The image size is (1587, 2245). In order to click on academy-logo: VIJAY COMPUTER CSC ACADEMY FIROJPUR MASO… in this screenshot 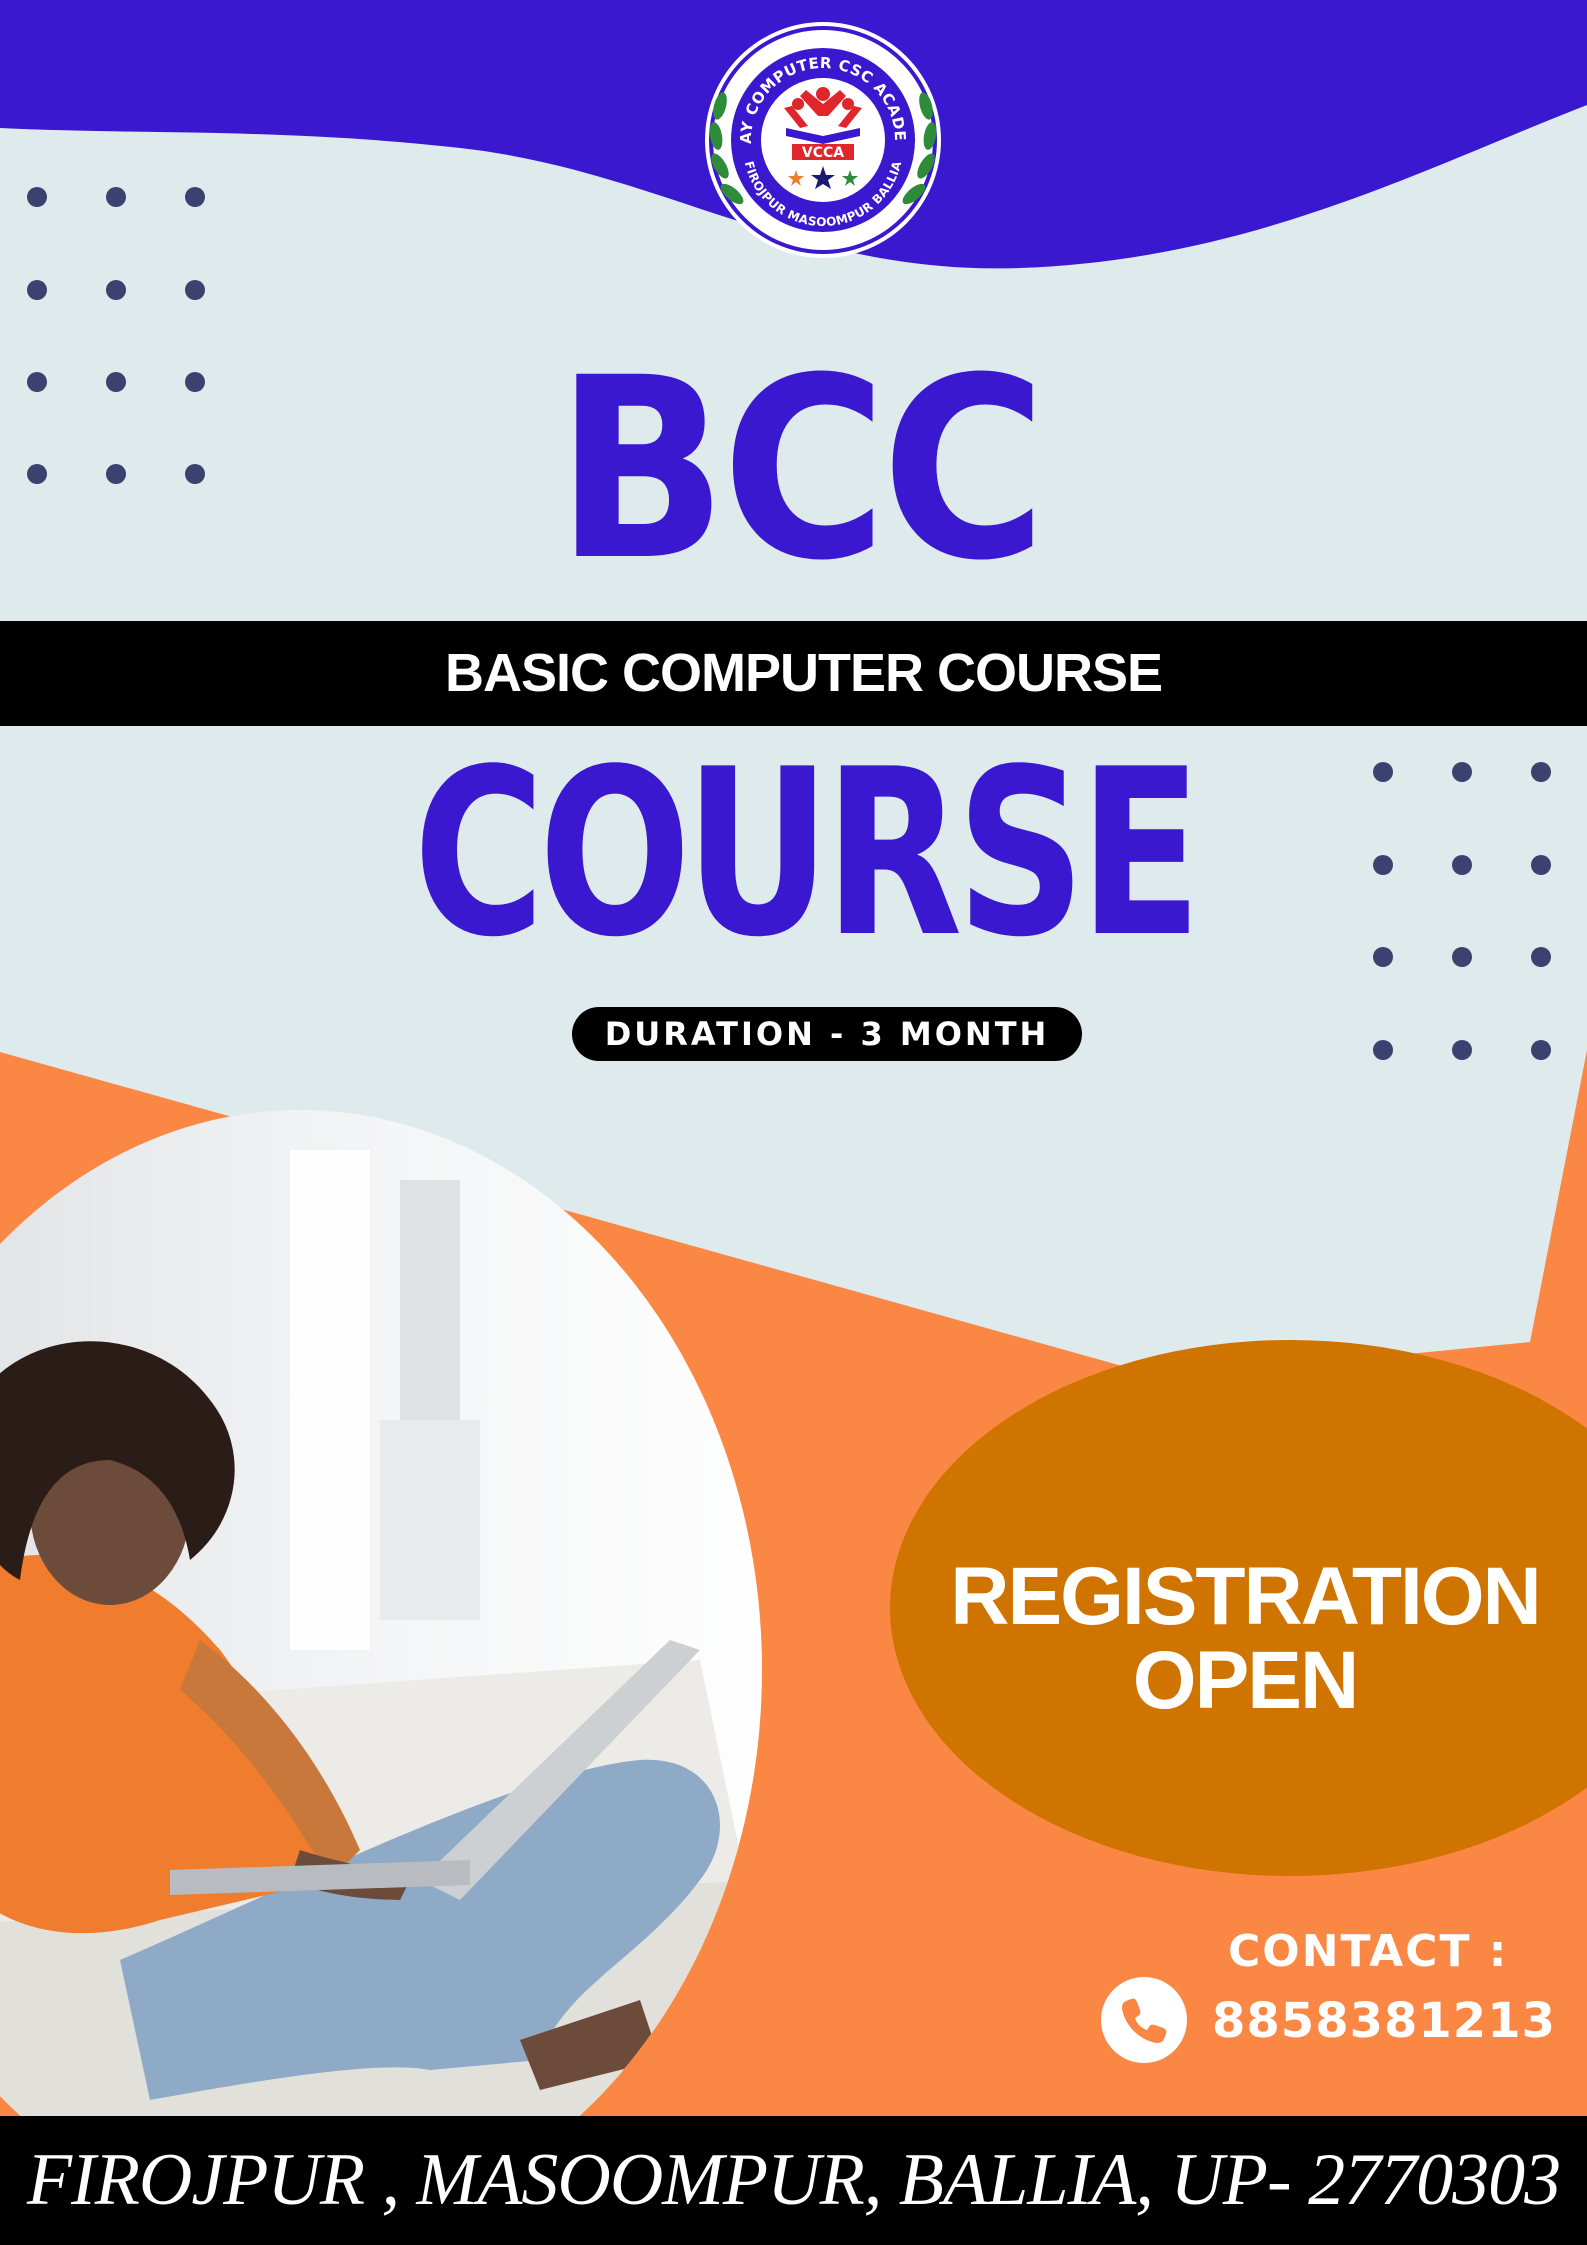, I will do `click(814, 137)`.